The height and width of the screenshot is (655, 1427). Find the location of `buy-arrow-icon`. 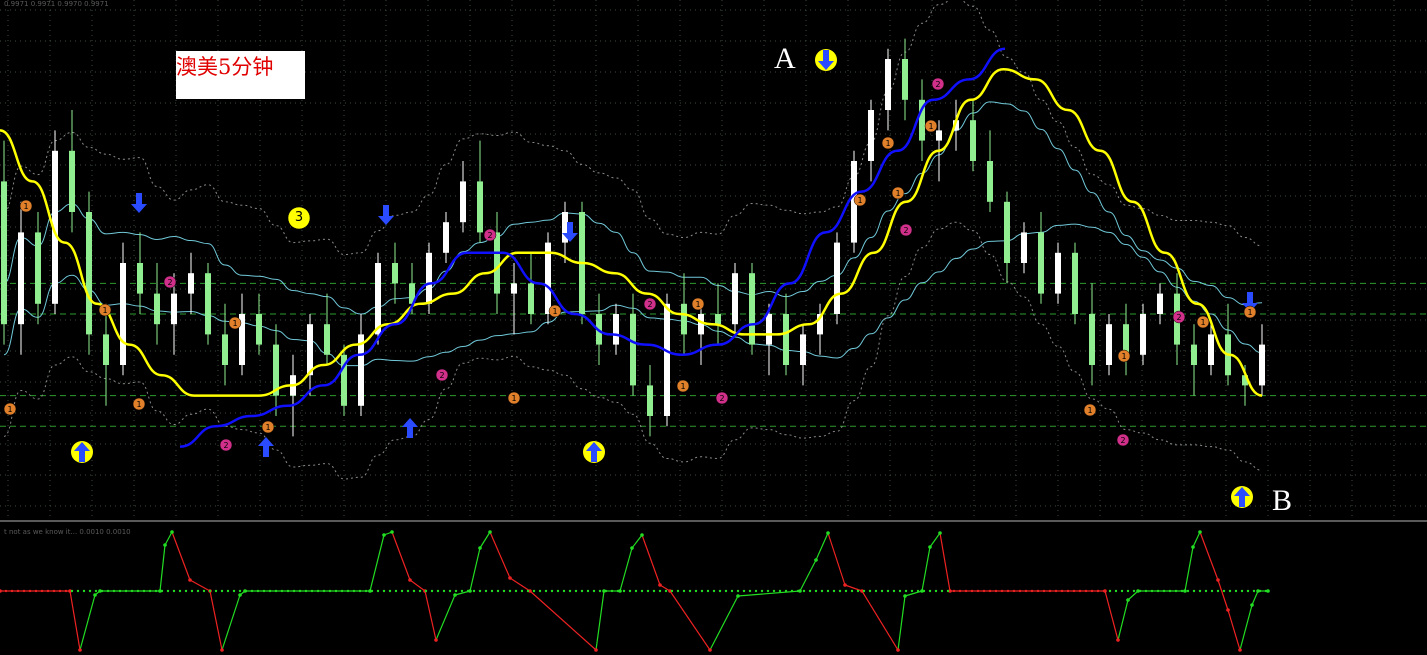

buy-arrow-icon is located at coordinates (410, 428).